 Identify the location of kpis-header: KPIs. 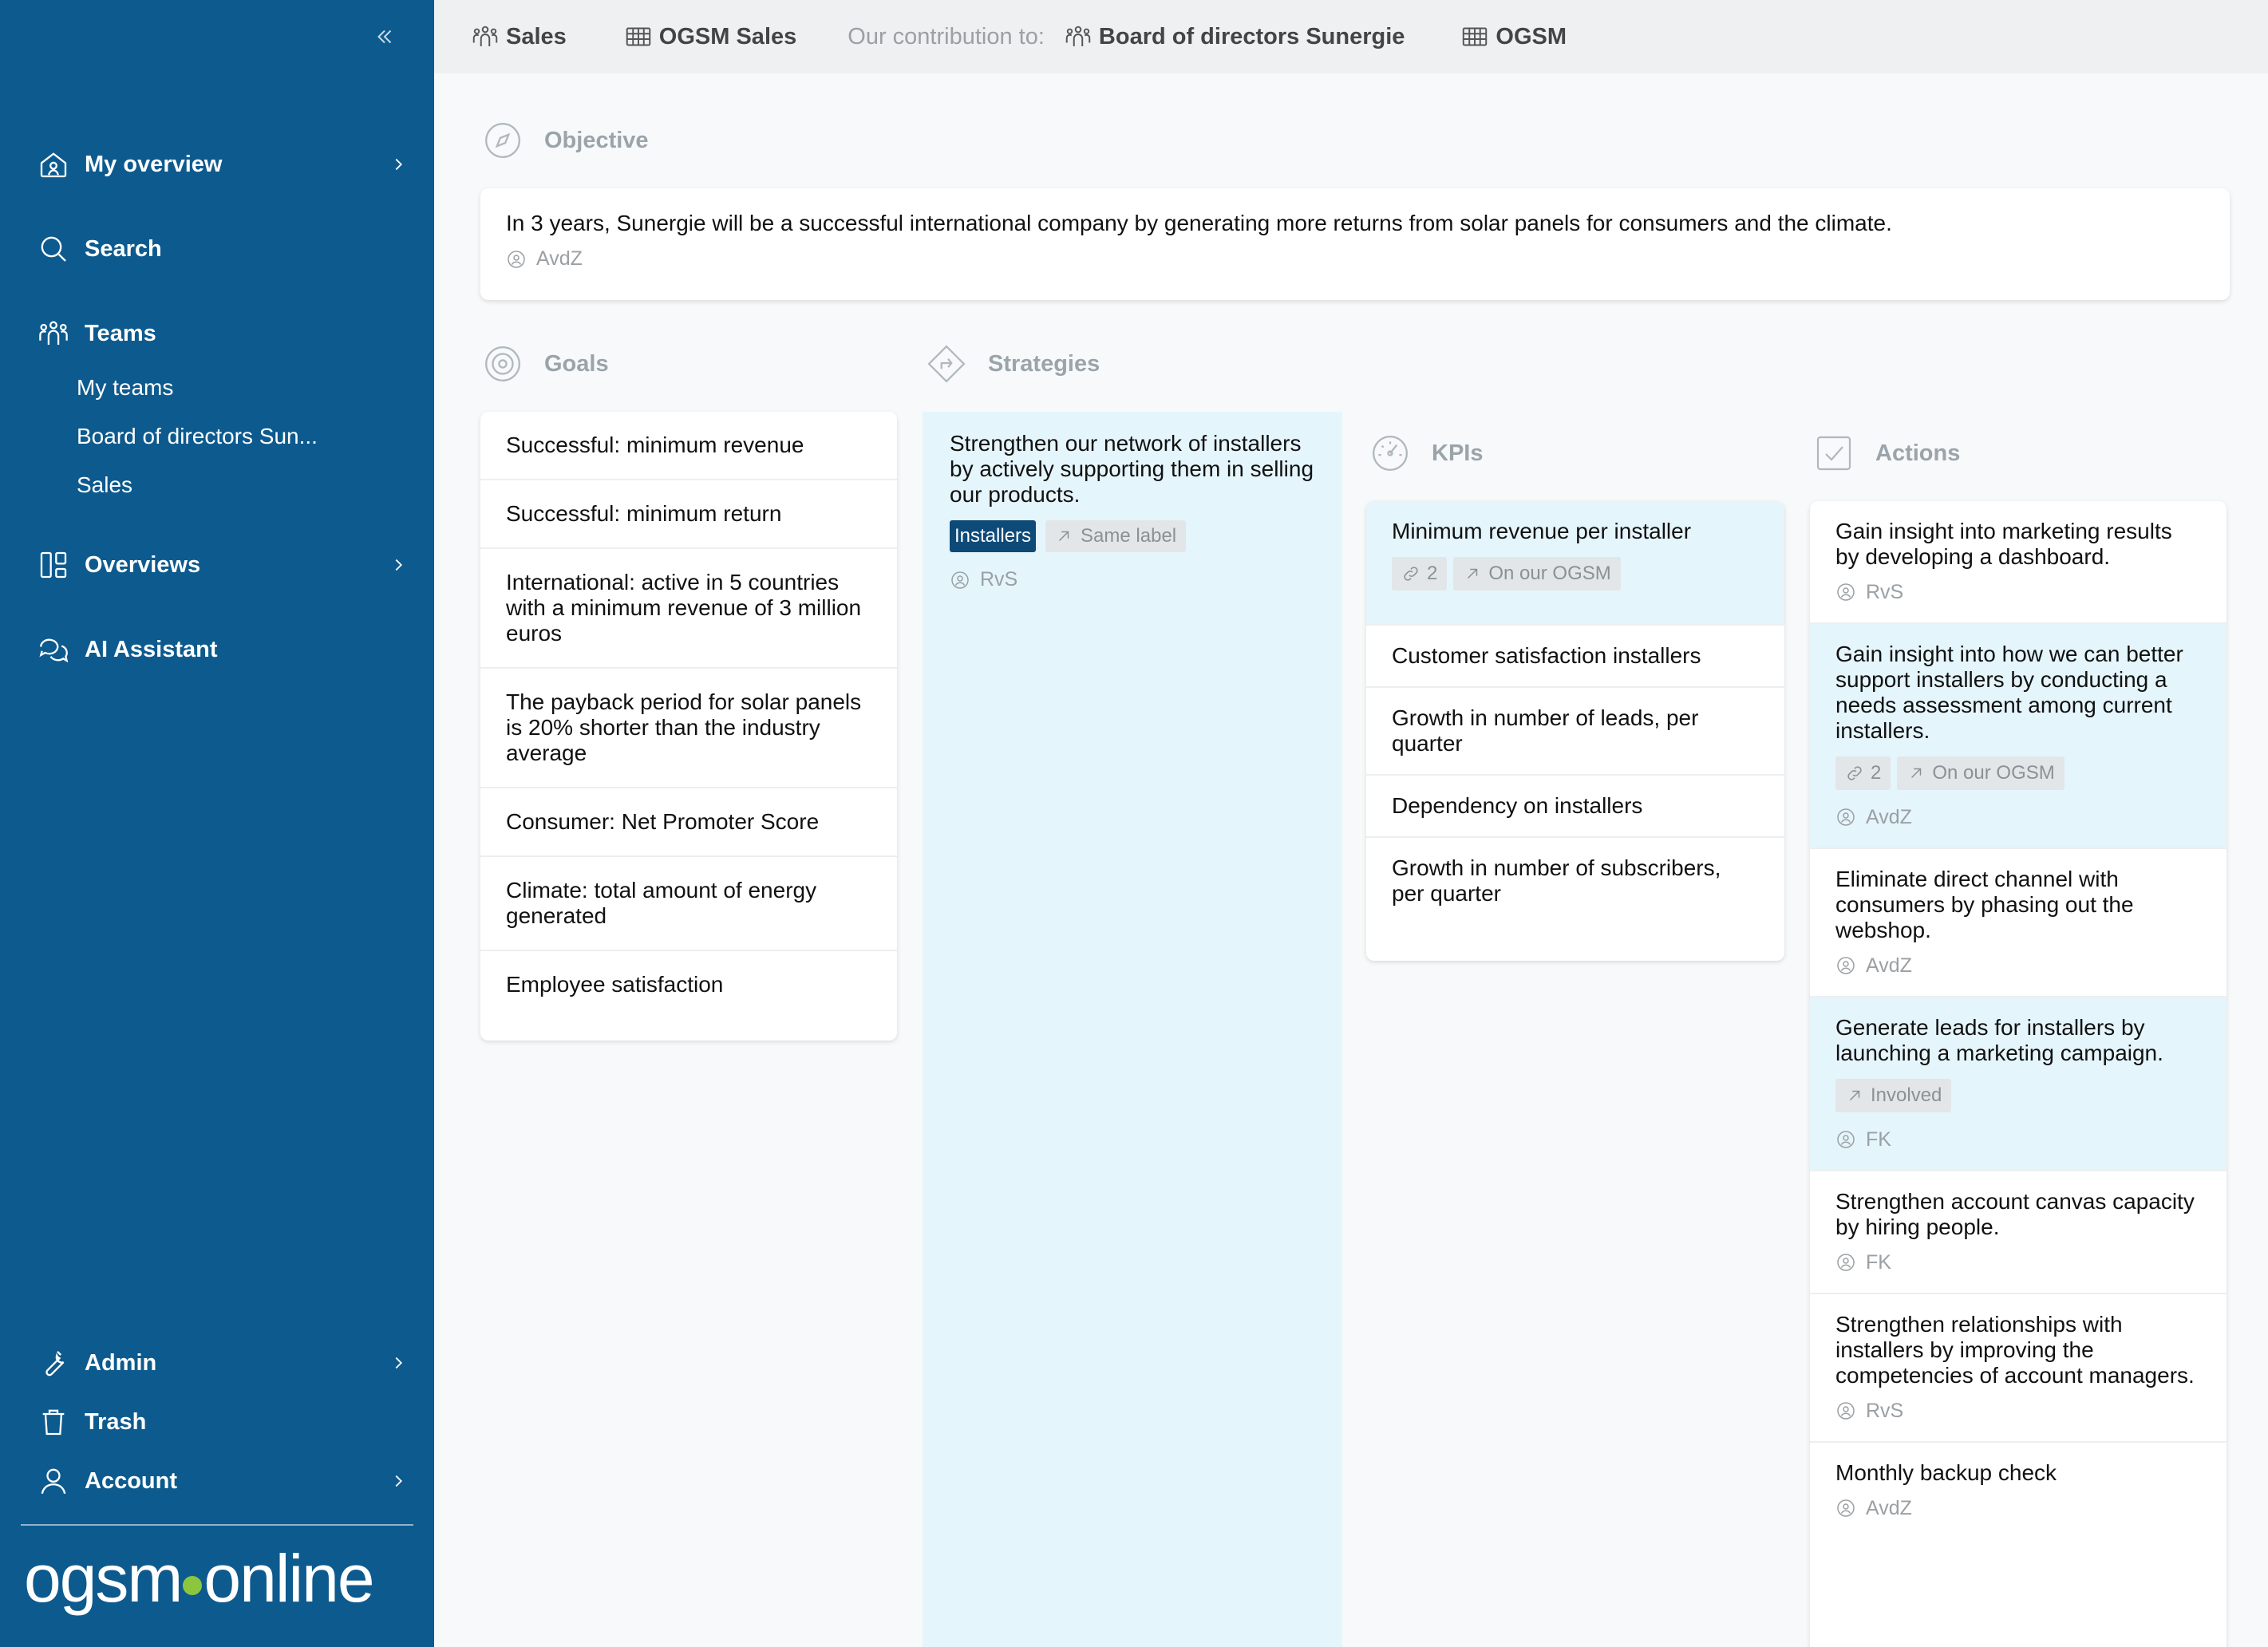
(1426, 453).